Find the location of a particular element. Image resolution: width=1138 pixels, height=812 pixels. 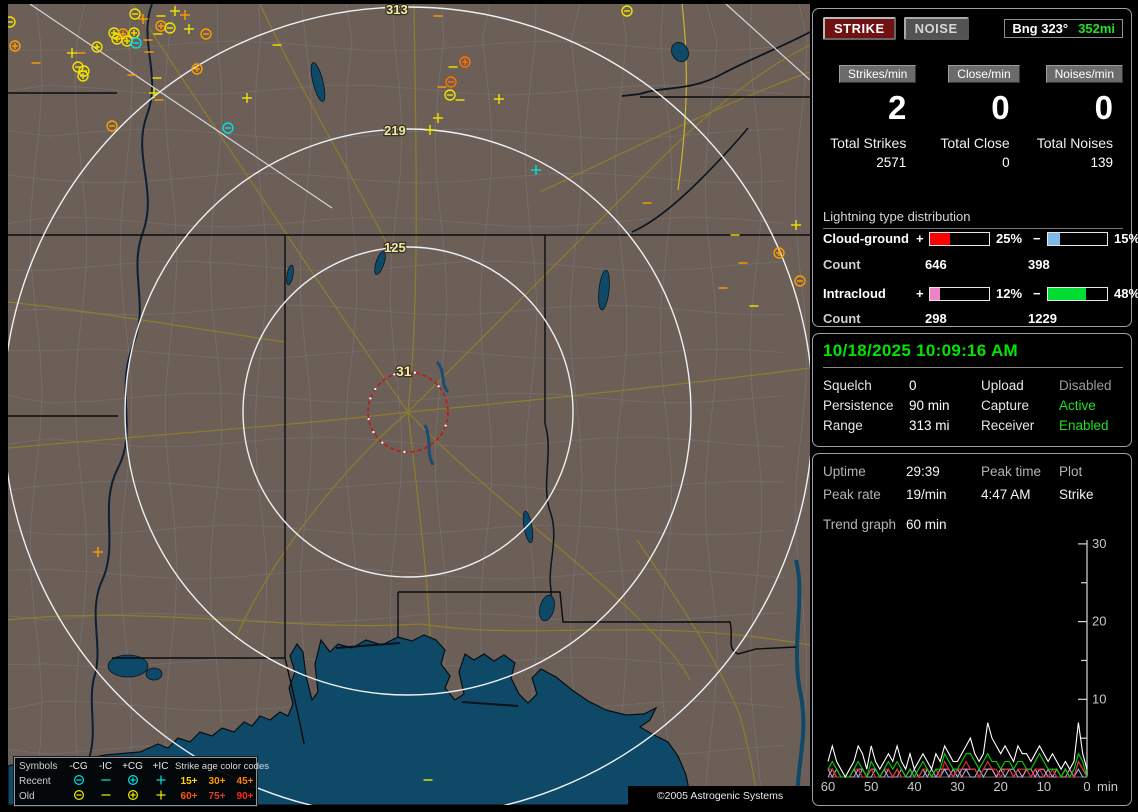

legend-row-label: Recent is located at coordinates (35, 781).